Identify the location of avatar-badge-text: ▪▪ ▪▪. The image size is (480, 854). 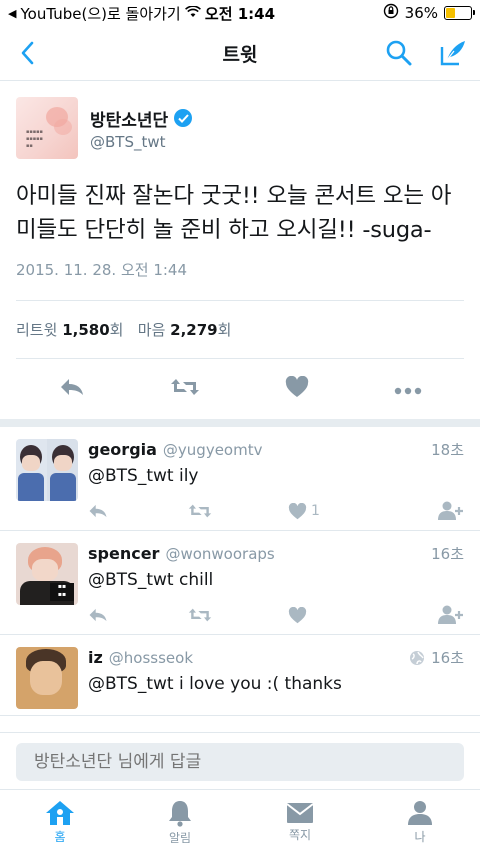
(62, 592).